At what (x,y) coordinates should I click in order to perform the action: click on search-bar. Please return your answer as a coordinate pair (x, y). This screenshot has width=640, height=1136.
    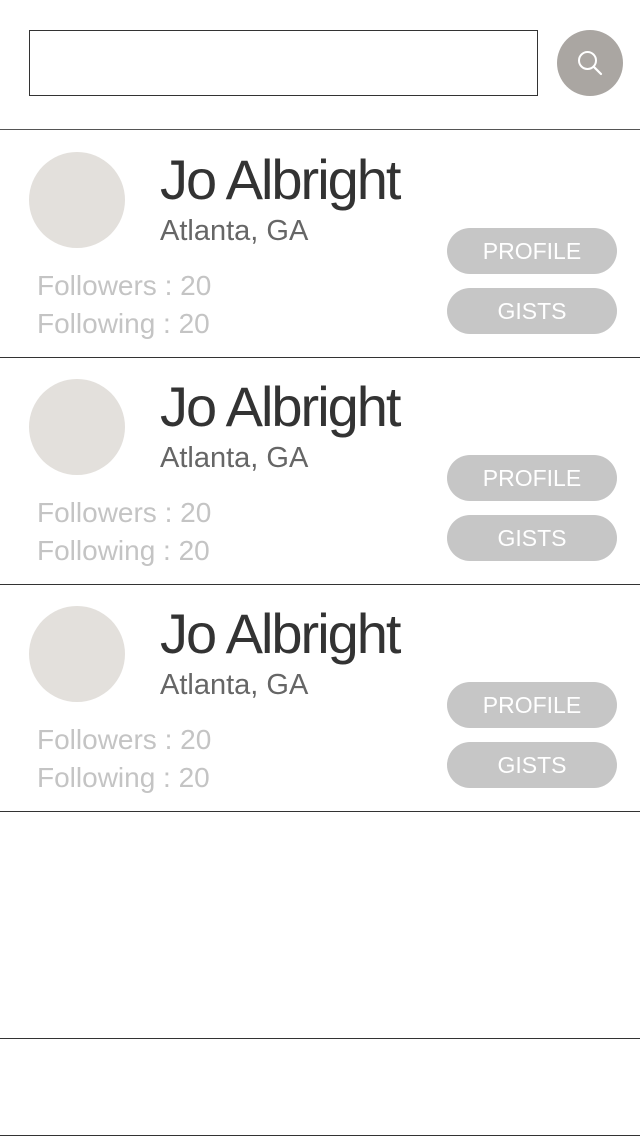
    Looking at the image, I should click on (320, 65).